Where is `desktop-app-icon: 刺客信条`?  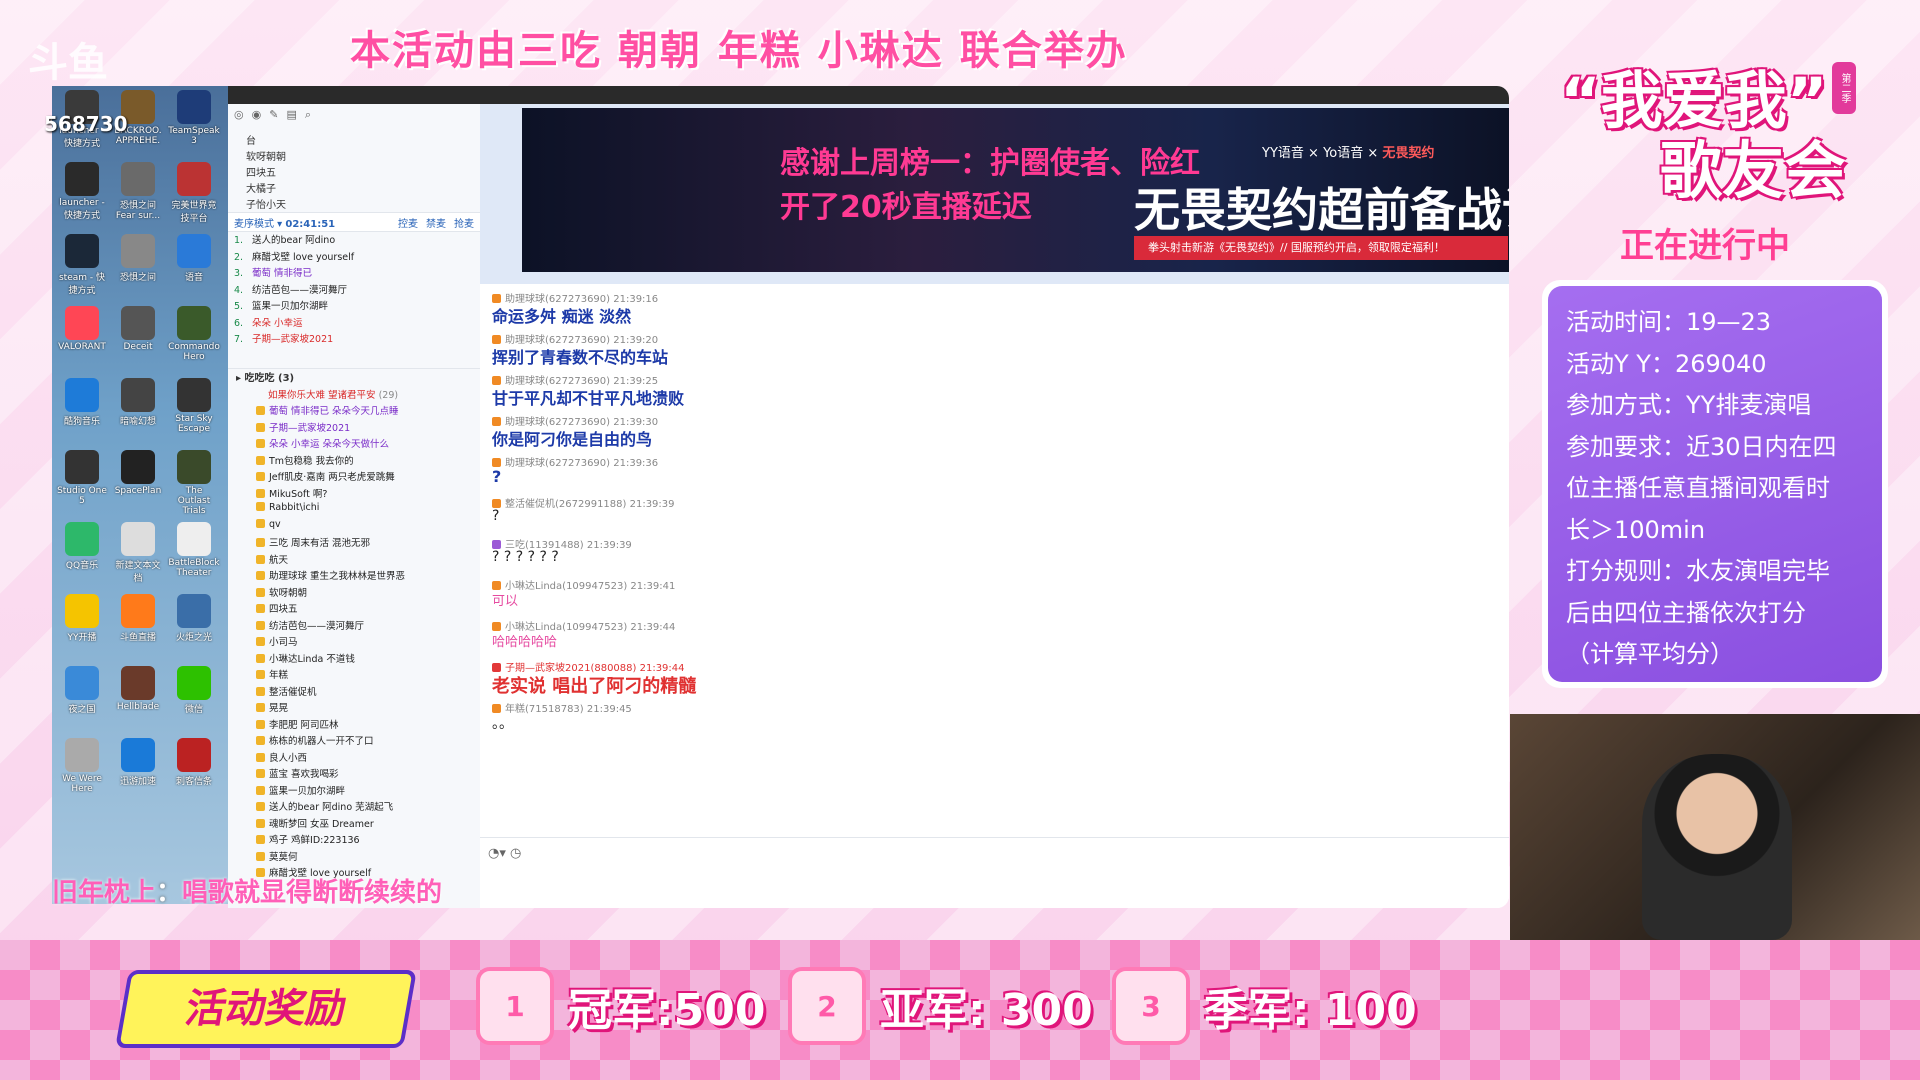
desktop-app-icon: 刺客信条 is located at coordinates (194, 762).